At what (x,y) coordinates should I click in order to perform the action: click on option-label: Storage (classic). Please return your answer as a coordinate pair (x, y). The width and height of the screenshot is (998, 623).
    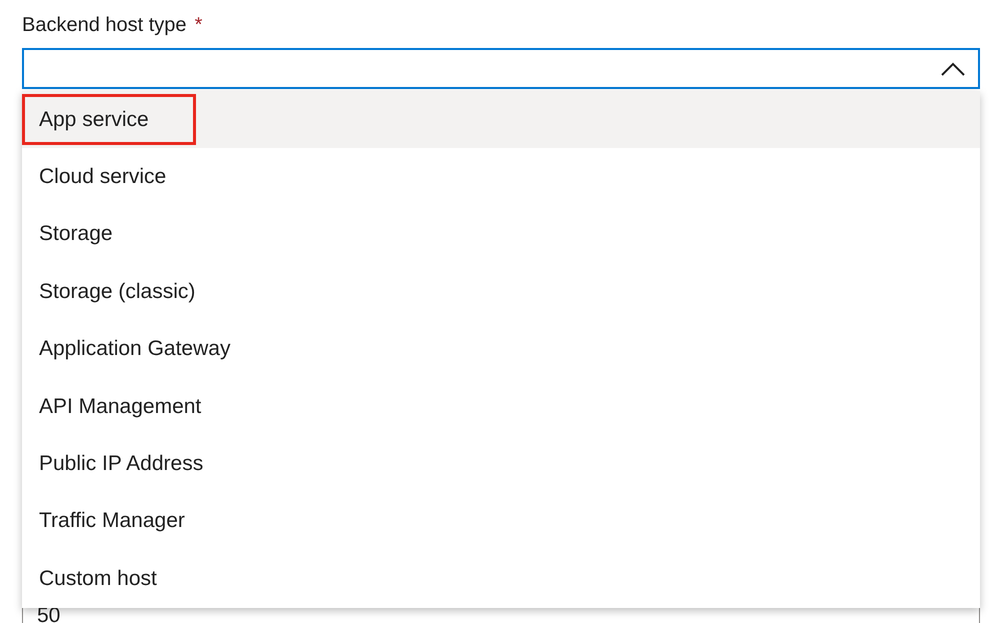
    Looking at the image, I should click on (117, 291).